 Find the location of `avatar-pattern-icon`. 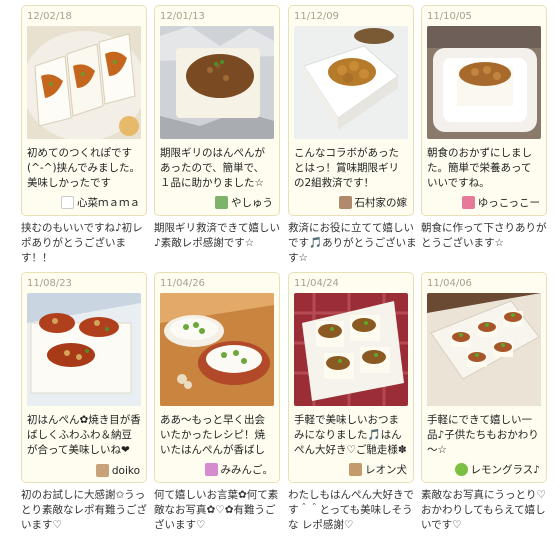

avatar-pattern-icon is located at coordinates (221, 202).